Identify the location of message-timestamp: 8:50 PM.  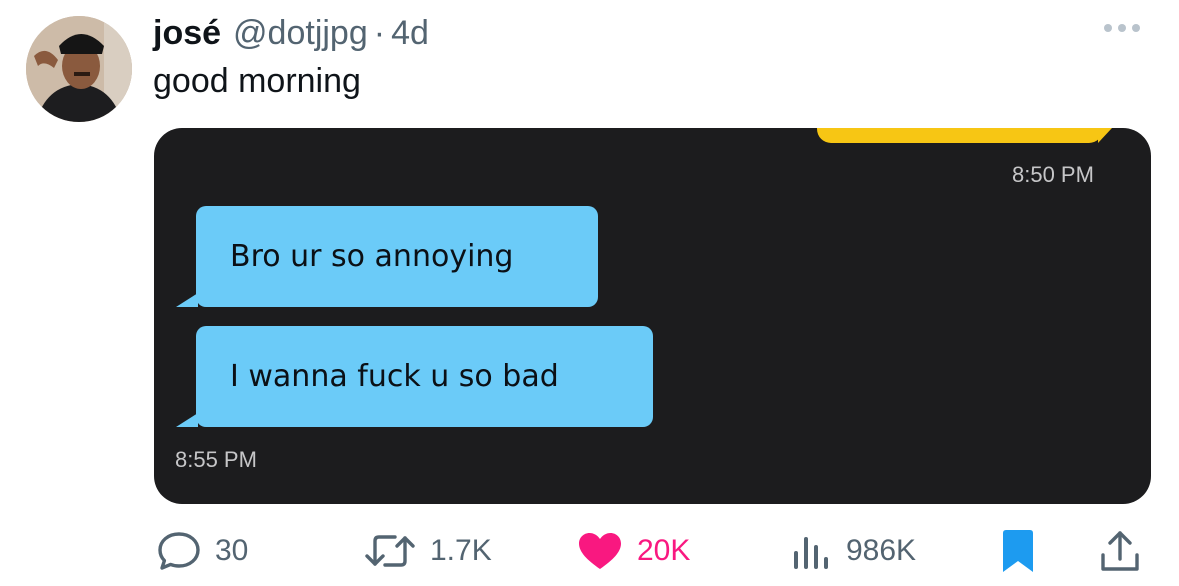
(1053, 174).